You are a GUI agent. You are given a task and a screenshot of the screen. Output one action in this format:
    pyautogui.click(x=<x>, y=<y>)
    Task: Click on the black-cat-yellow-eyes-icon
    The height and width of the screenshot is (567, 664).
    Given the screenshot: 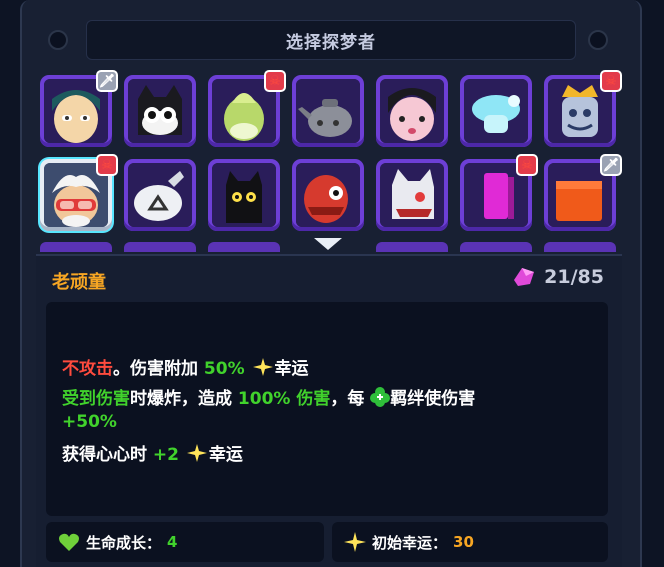 What is the action you would take?
    pyautogui.click(x=244, y=195)
    